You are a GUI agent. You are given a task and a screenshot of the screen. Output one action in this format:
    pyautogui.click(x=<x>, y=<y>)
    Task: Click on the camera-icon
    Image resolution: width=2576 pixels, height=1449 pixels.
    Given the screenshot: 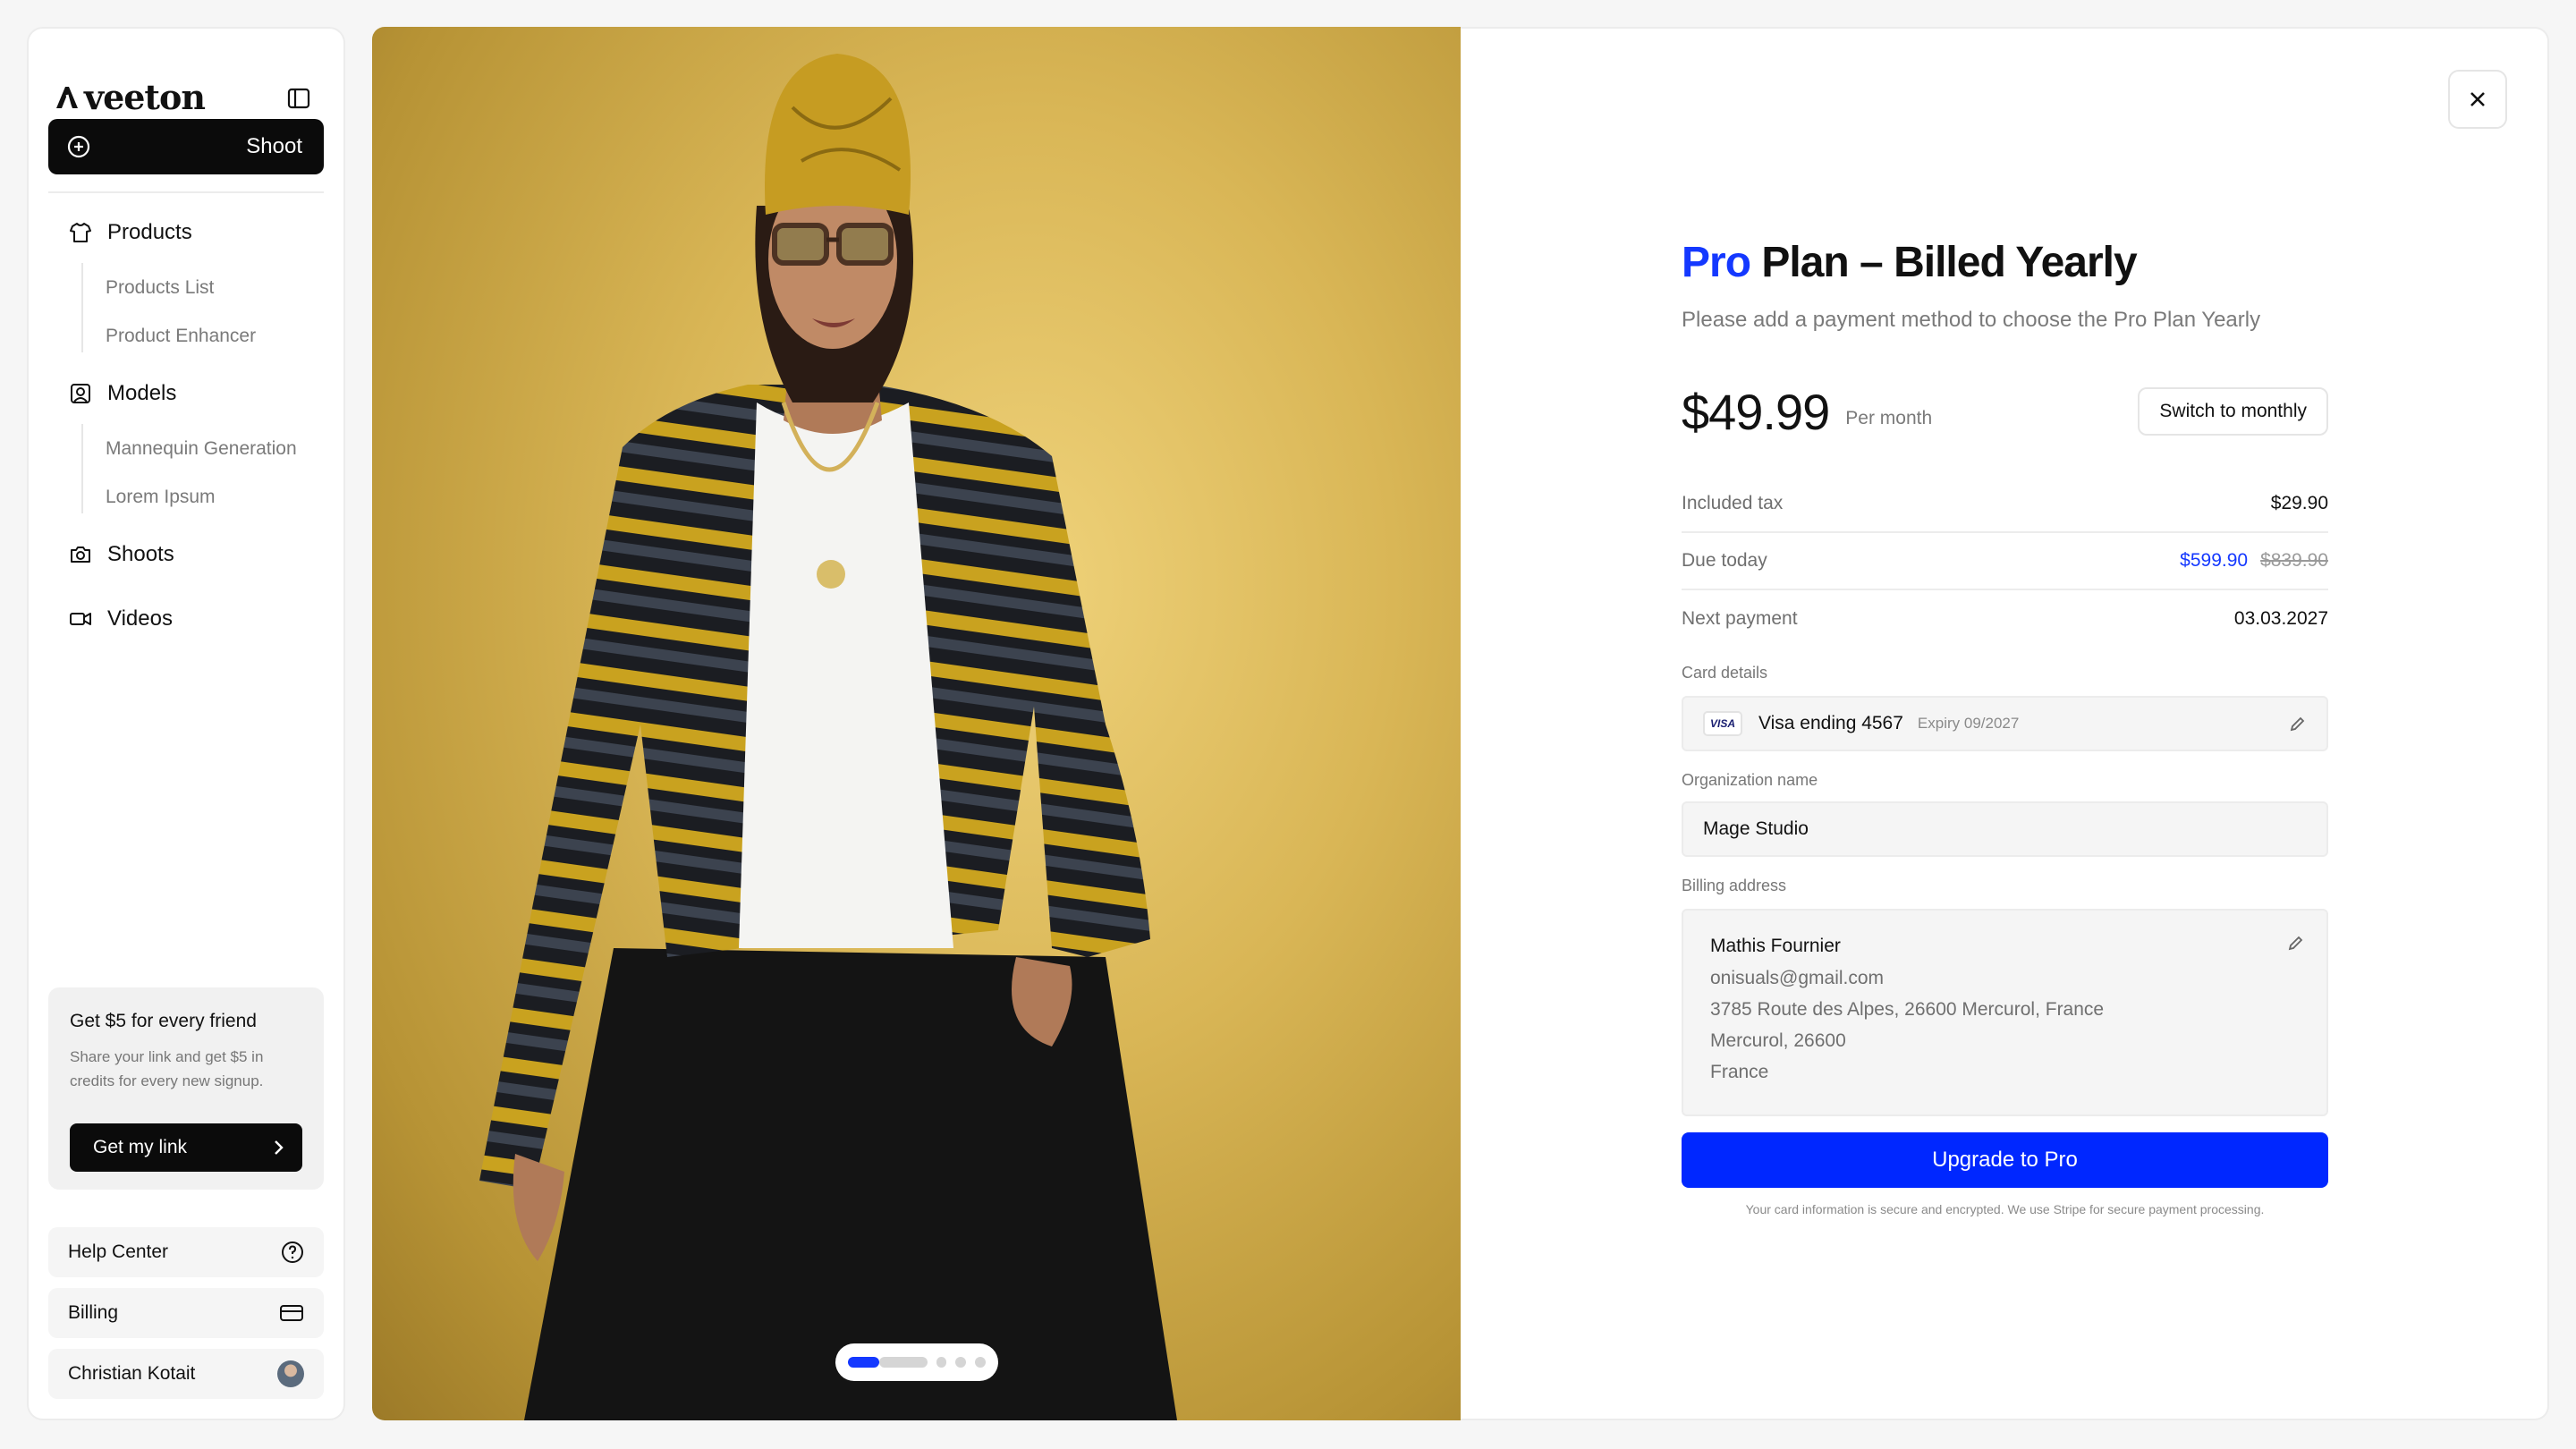 What is the action you would take?
    pyautogui.click(x=80, y=554)
    